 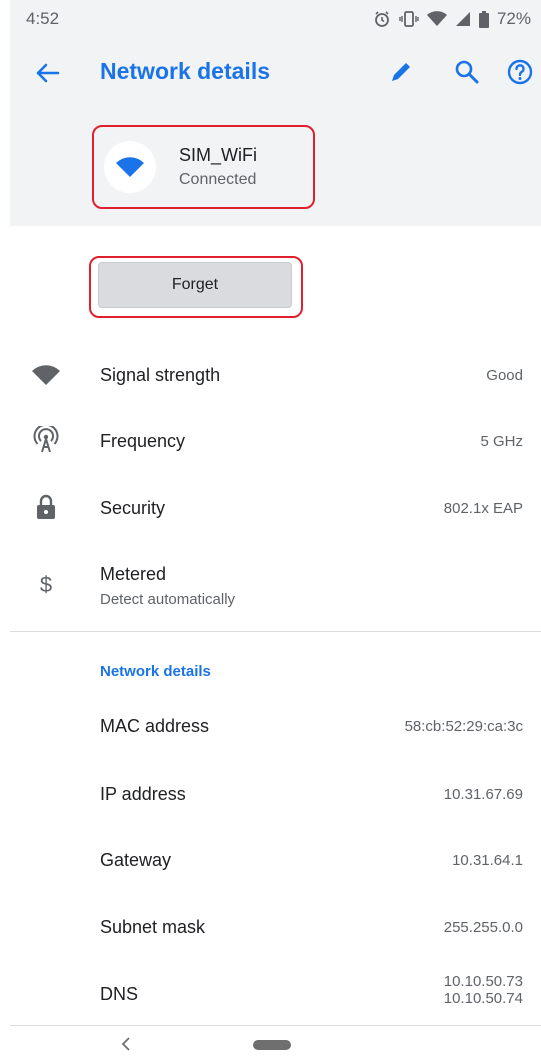 I want to click on battery-percent: 72%, so click(x=513, y=18).